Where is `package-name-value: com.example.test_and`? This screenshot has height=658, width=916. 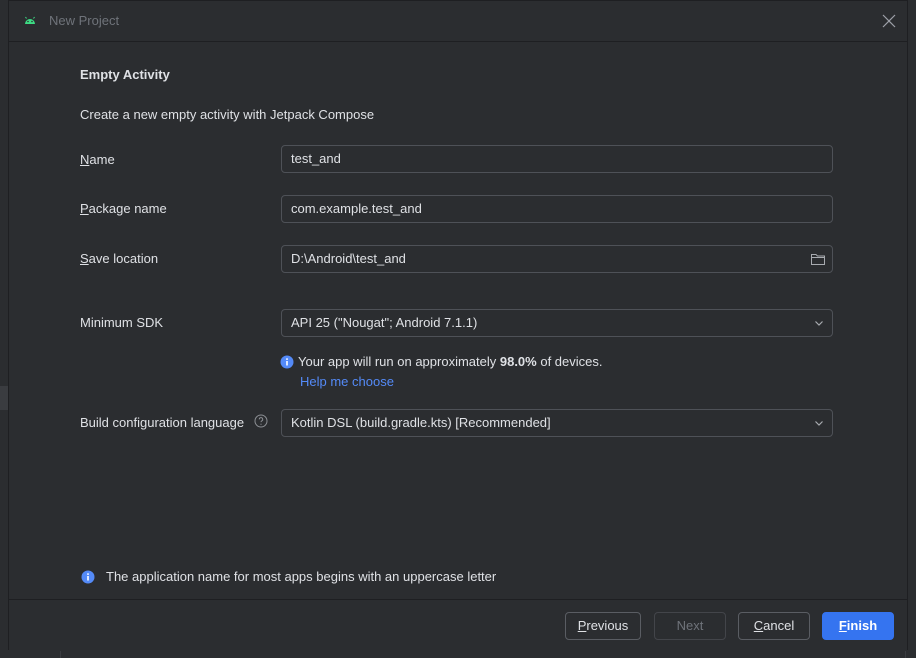 package-name-value: com.example.test_and is located at coordinates (356, 208).